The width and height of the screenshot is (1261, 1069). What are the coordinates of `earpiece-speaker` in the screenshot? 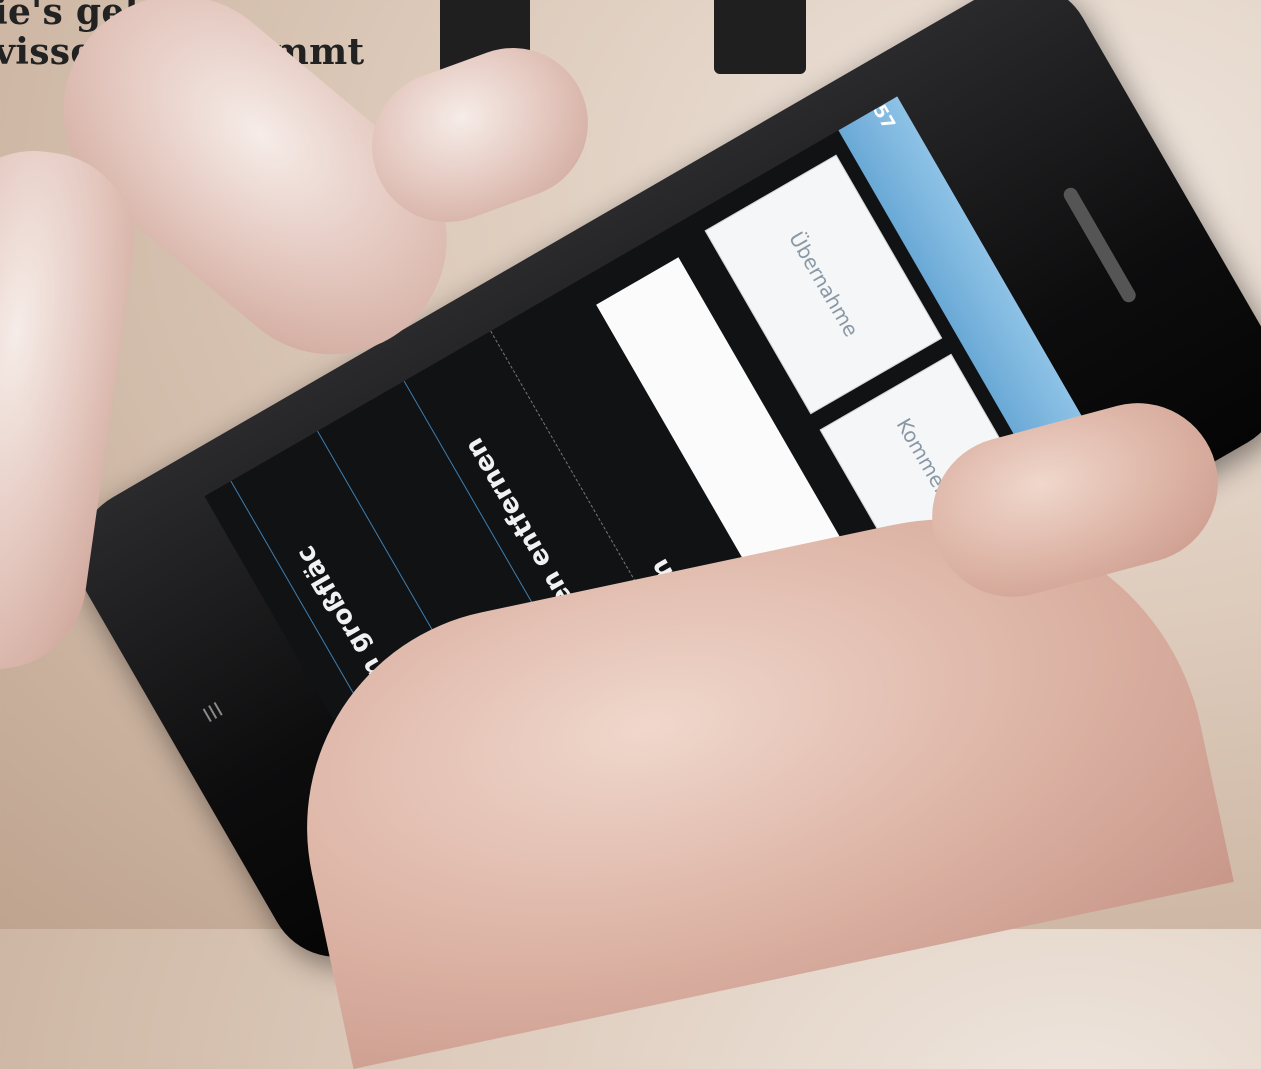 It's located at (1100, 245).